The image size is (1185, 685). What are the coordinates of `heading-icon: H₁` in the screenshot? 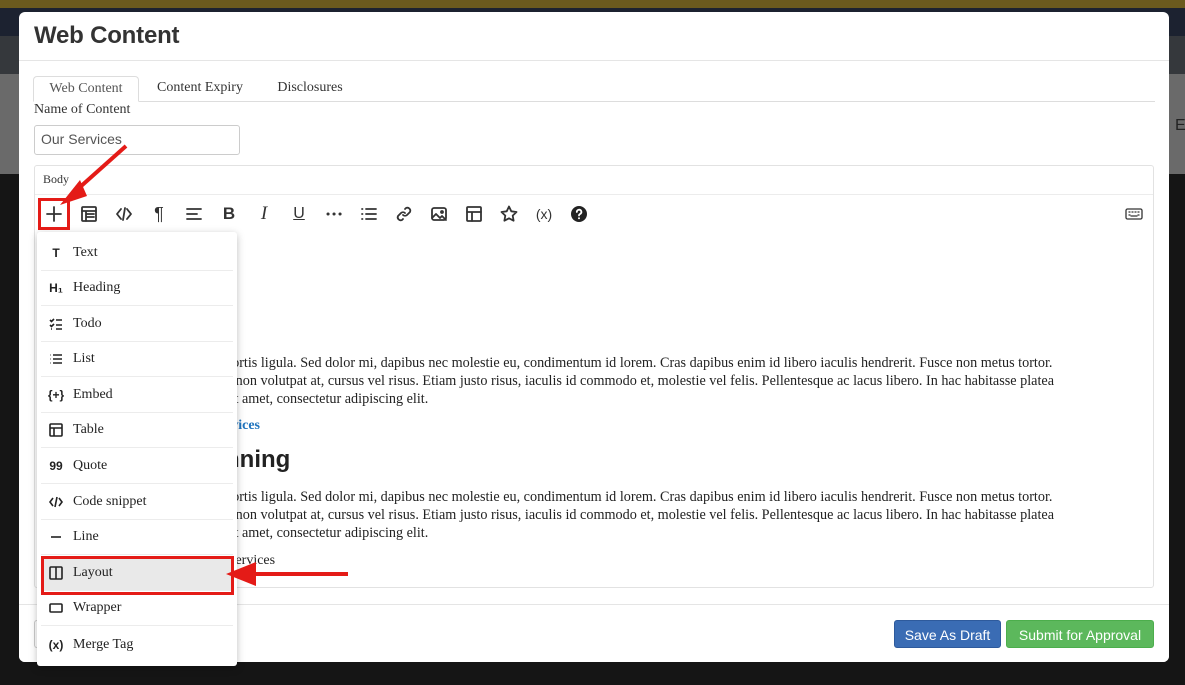 It's located at (56, 288).